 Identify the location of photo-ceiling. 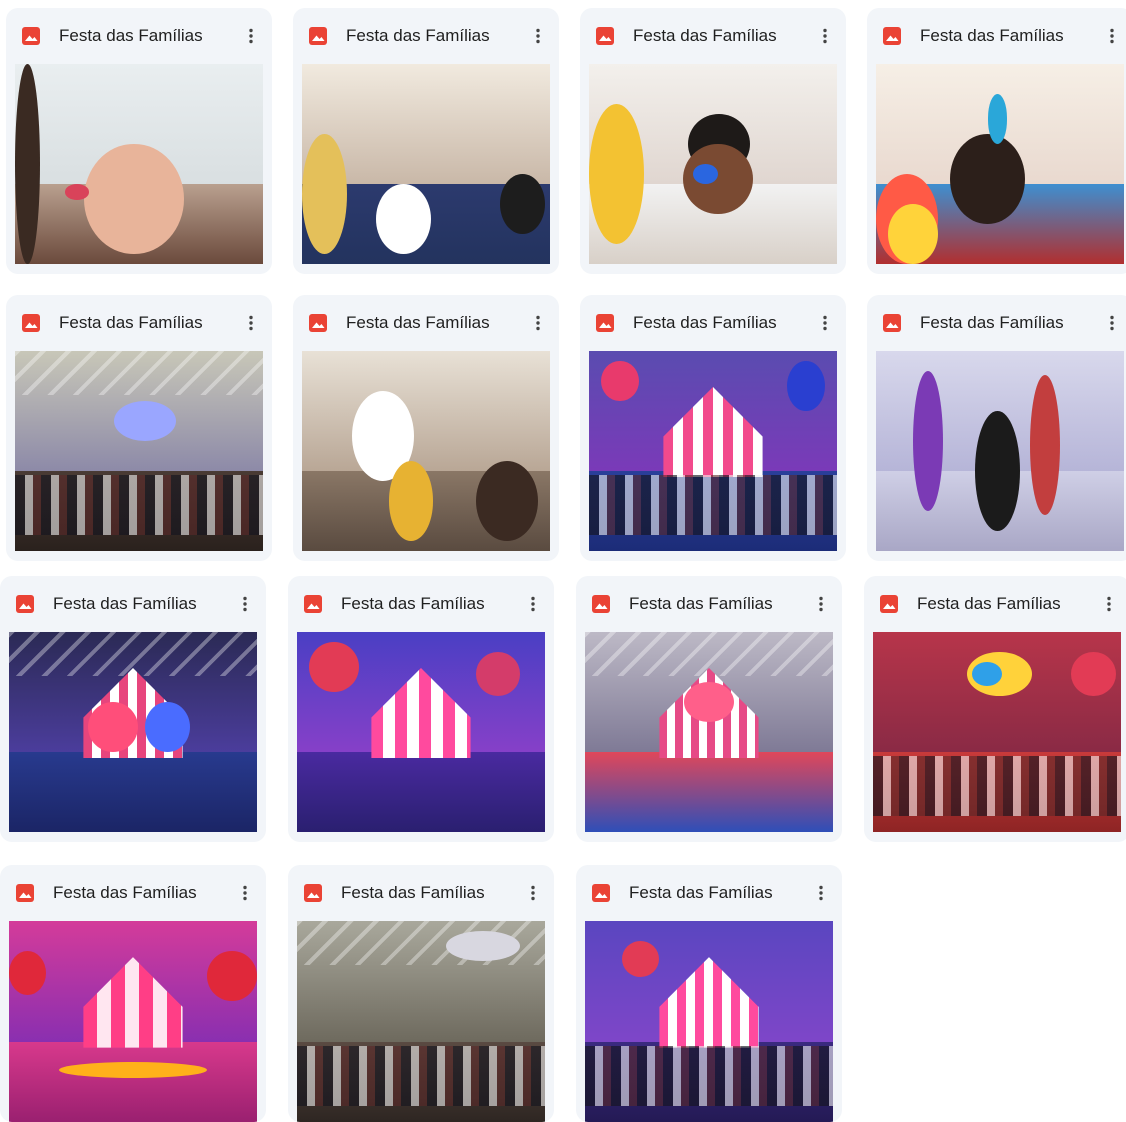
(139, 373).